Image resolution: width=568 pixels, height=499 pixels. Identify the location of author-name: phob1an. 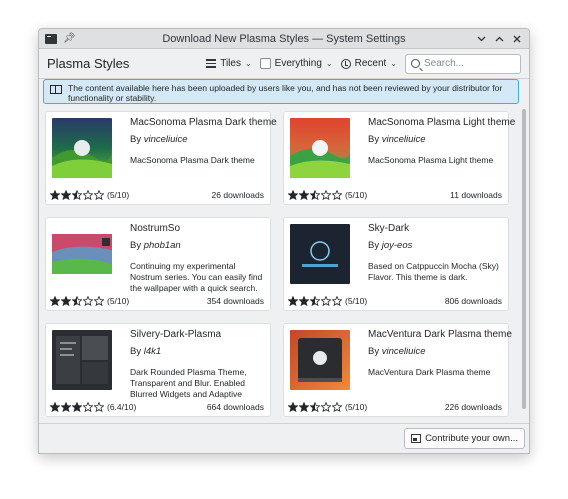
(162, 245).